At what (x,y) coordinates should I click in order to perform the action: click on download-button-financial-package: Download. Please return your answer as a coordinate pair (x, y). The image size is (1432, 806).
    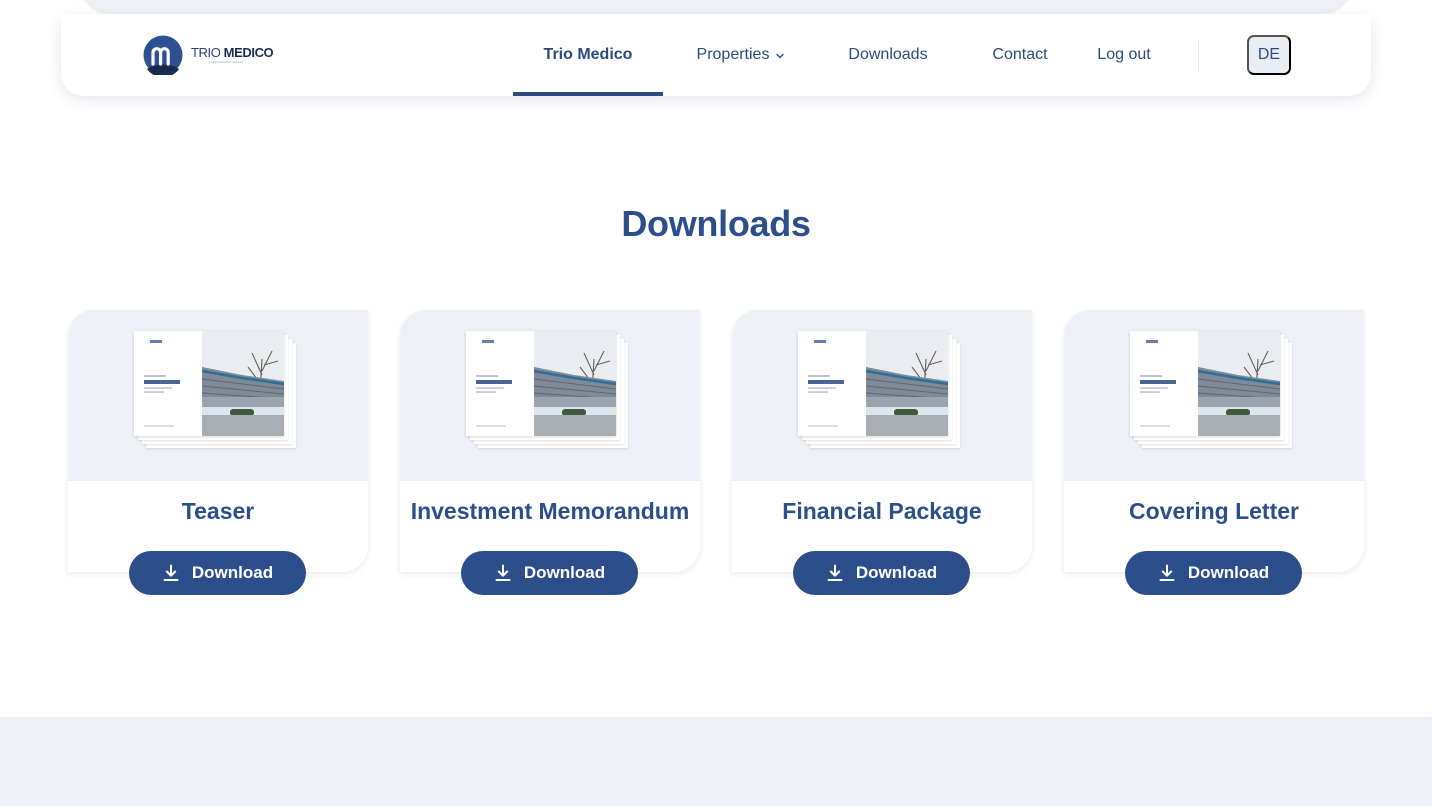
    Looking at the image, I should click on (881, 573).